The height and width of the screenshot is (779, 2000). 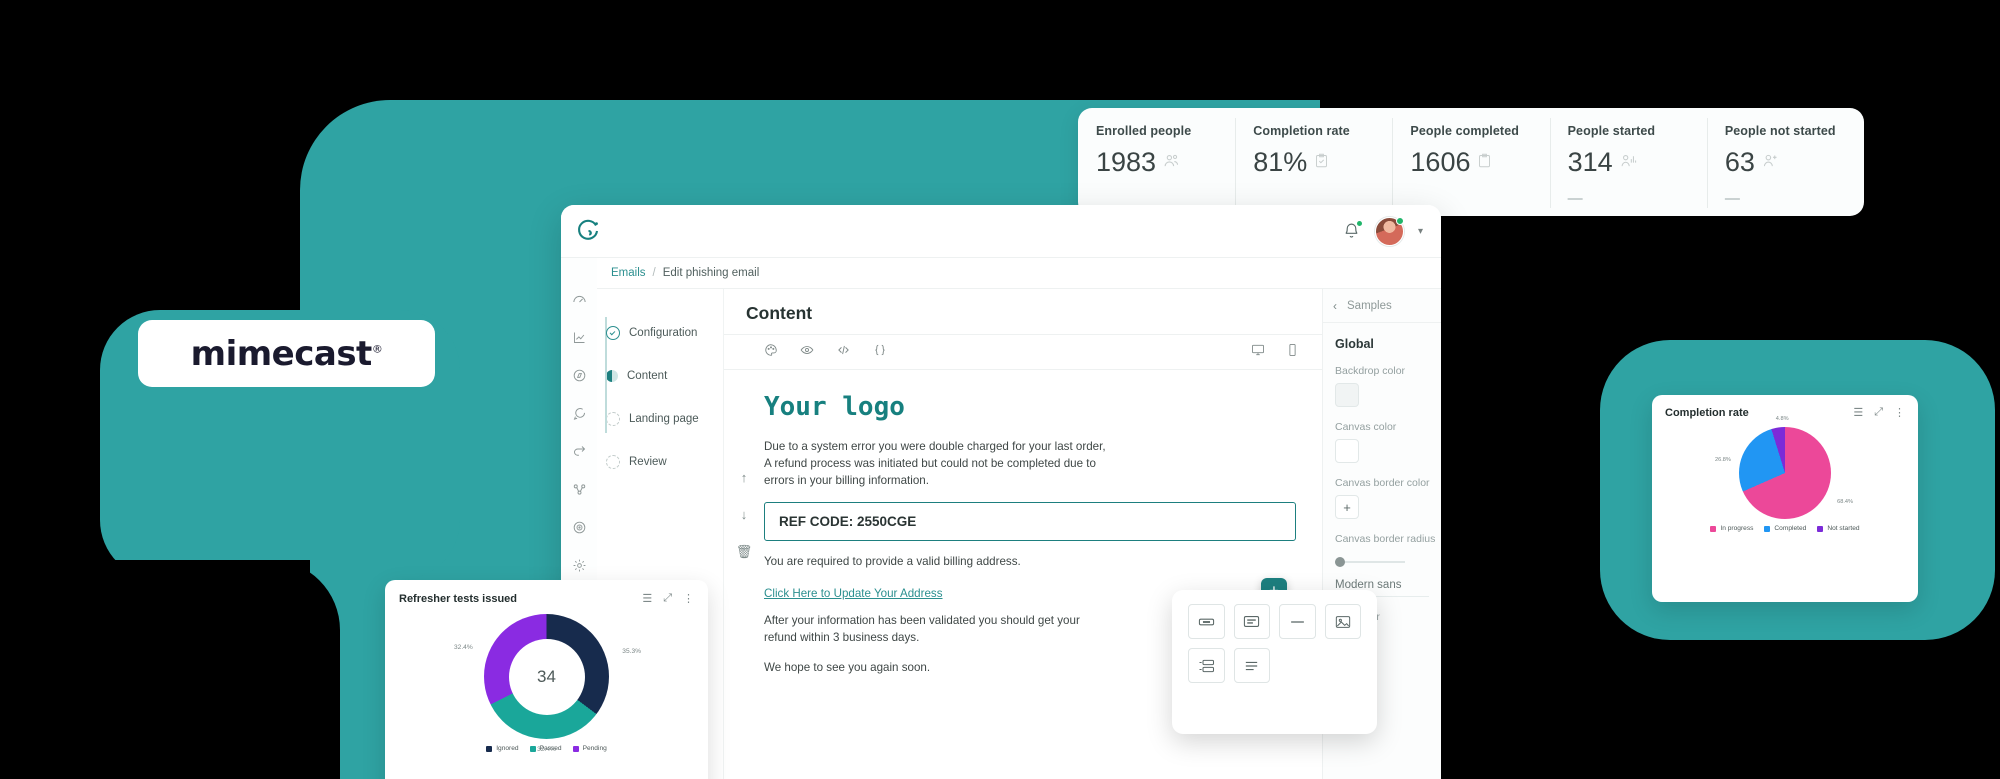 I want to click on legend-item-pending: Pending, so click(x=589, y=748).